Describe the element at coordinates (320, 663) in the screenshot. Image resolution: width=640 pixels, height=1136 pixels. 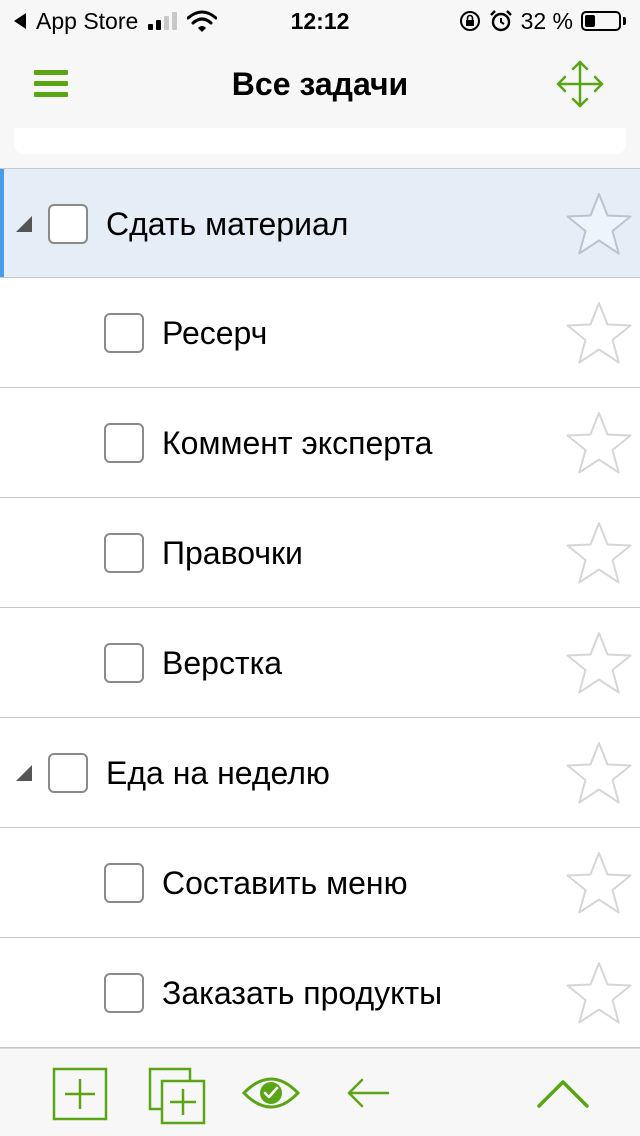
I see `task-row: Верстка` at that location.